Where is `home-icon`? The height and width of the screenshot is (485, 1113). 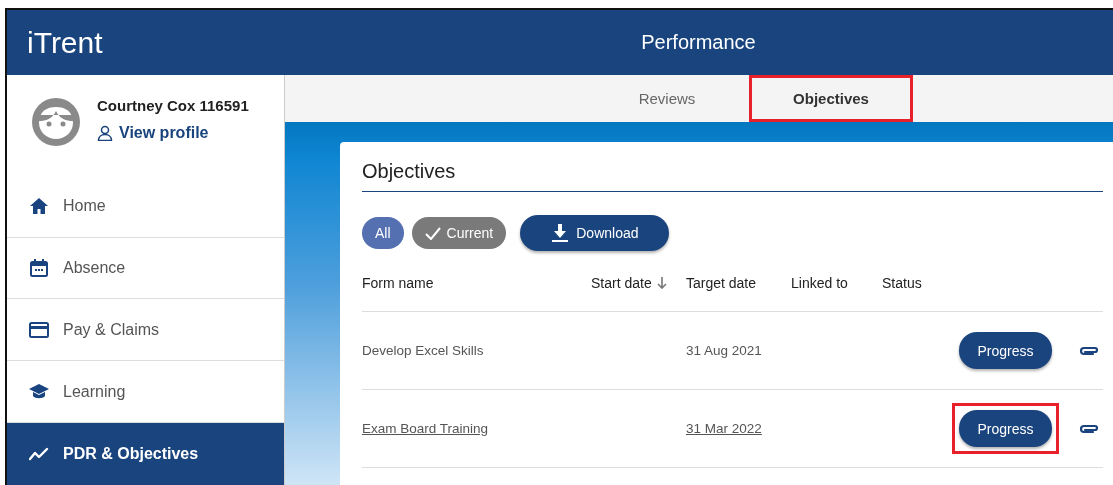
home-icon is located at coordinates (39, 206).